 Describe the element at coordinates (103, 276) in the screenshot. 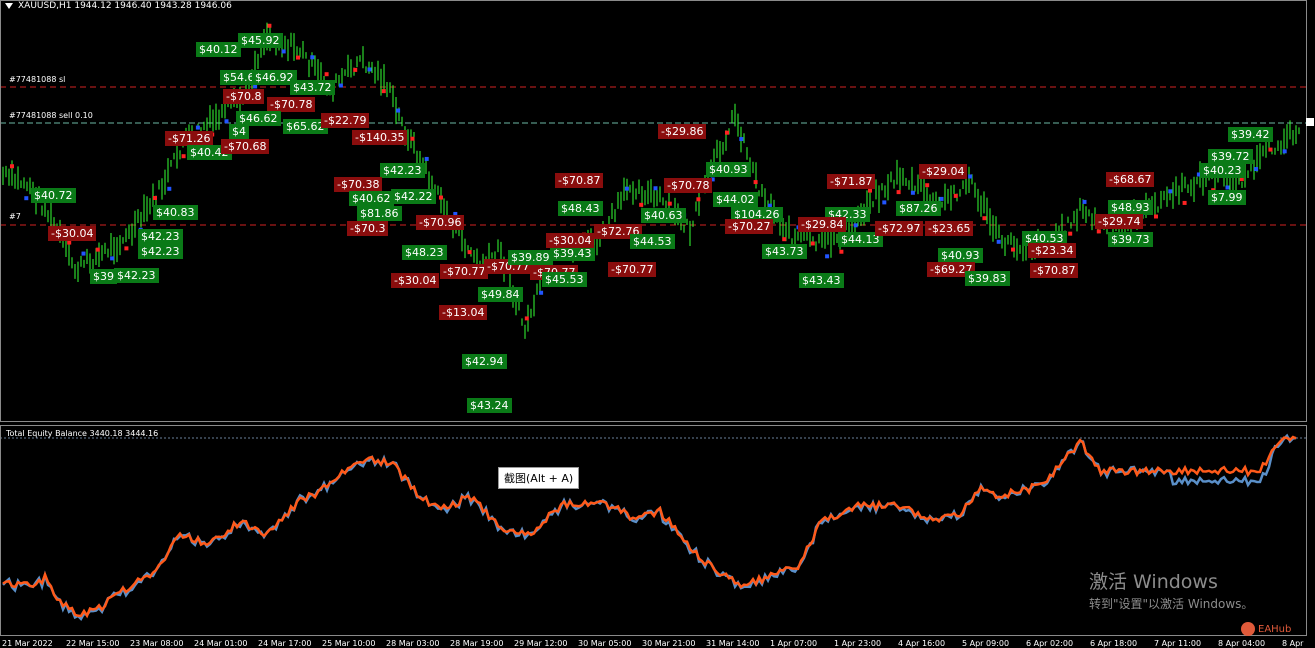

I see `trade-profit-label: $39` at that location.